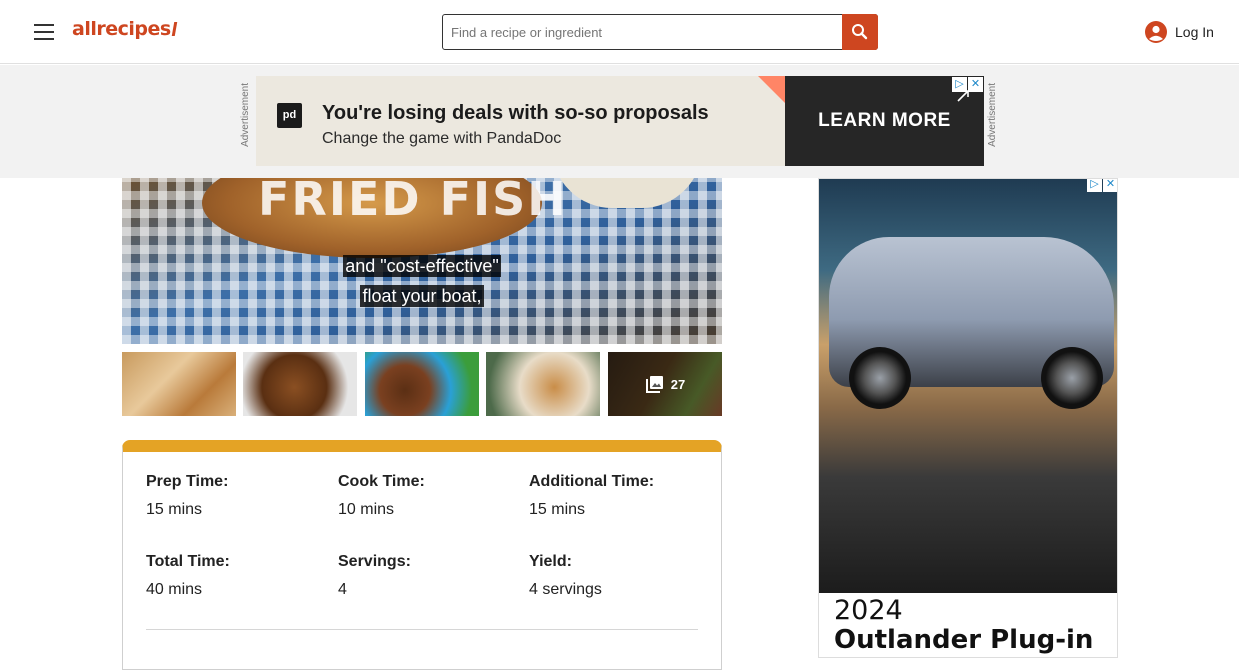  What do you see at coordinates (423, 576) in the screenshot?
I see `servings: Servings: 4` at bounding box center [423, 576].